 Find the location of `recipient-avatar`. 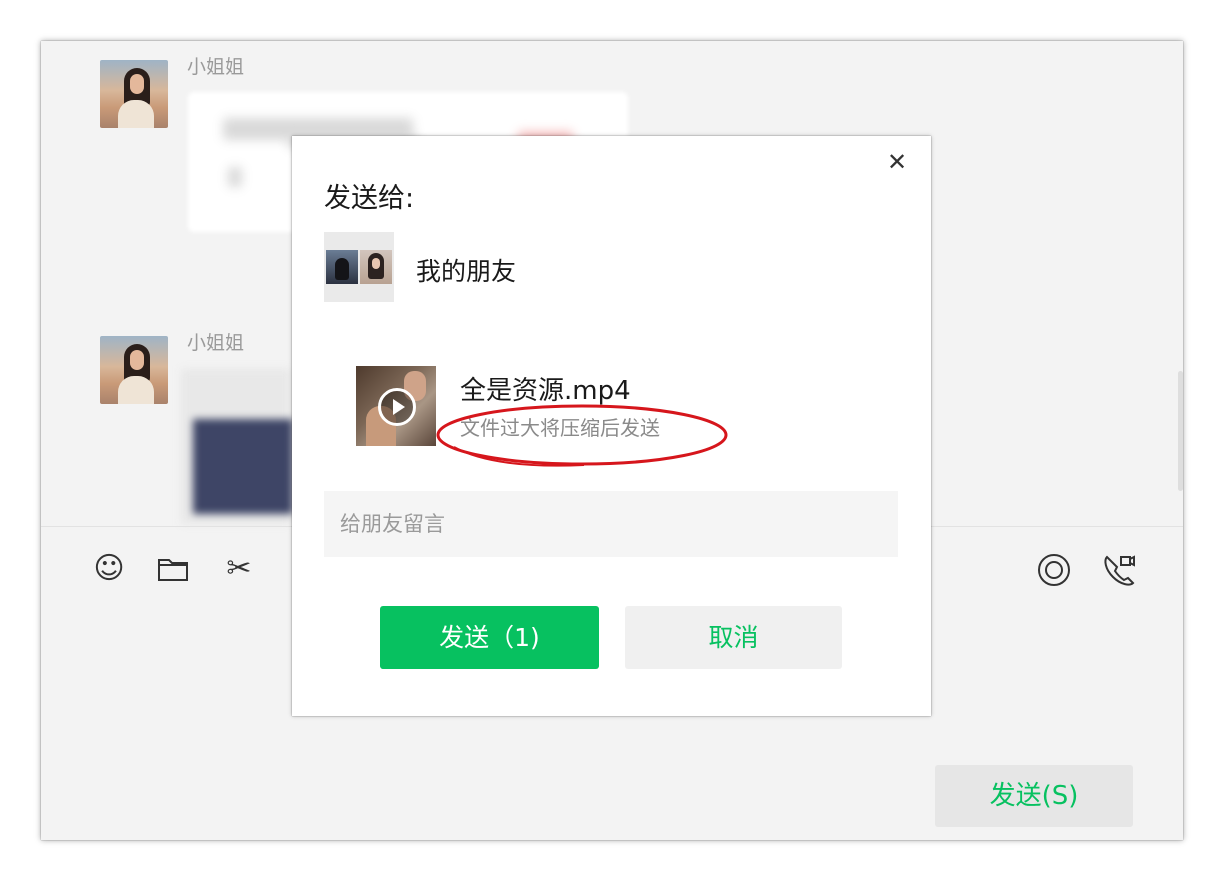

recipient-avatar is located at coordinates (359, 267).